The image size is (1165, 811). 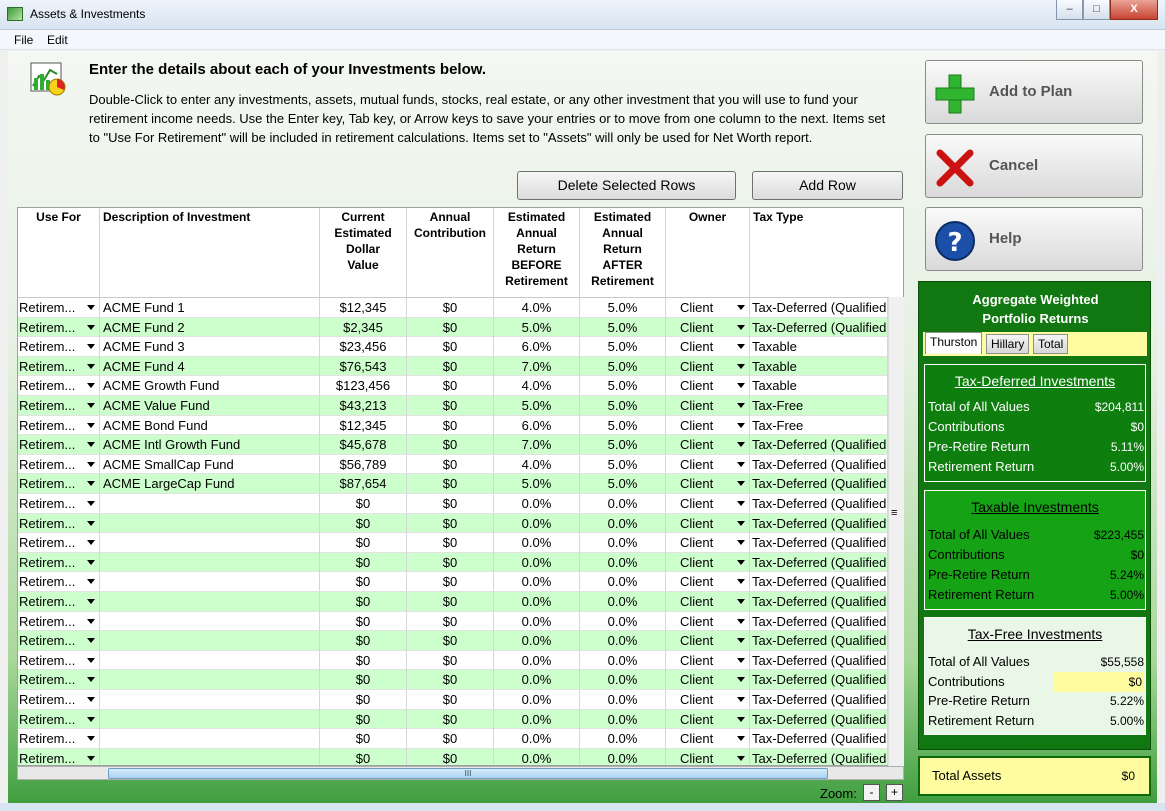 I want to click on zoom-out-button: -, so click(x=871, y=792).